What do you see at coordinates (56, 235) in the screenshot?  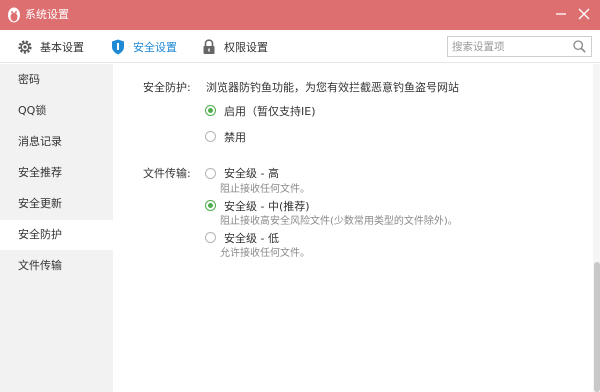 I see `sidebar-item-security-protection: 安全防护` at bounding box center [56, 235].